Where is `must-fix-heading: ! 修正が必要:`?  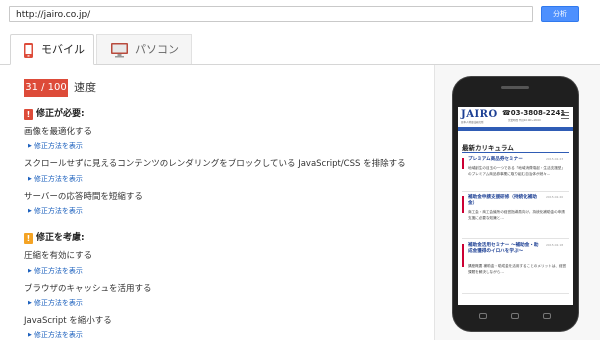
must-fix-heading: ! 修正が必要: is located at coordinates (54, 114).